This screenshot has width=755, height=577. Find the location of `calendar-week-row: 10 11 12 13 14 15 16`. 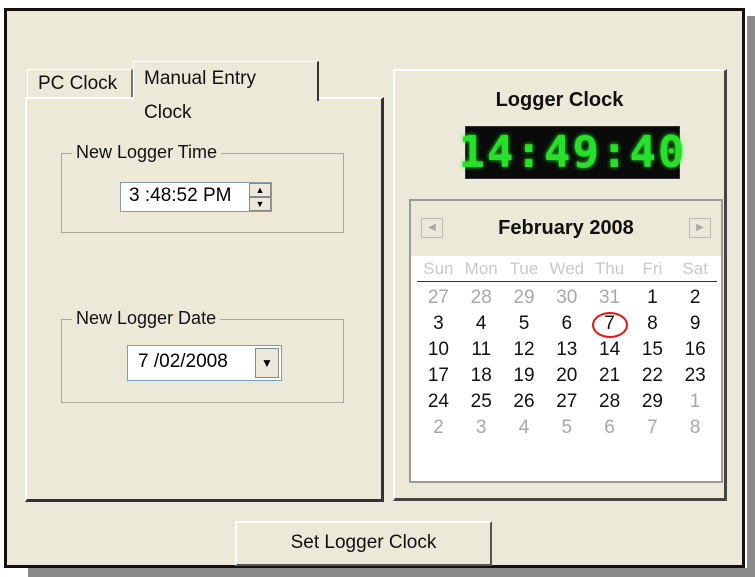

calendar-week-row: 10 11 12 13 14 15 16 is located at coordinates (567, 350).